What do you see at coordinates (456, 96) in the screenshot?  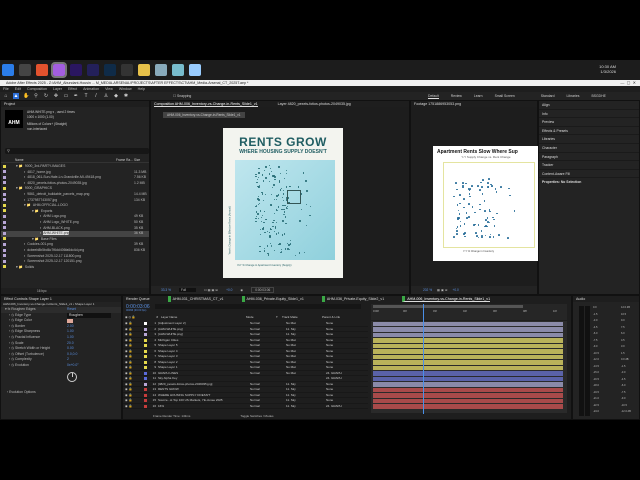 I see `workspace-review: Review` at bounding box center [456, 96].